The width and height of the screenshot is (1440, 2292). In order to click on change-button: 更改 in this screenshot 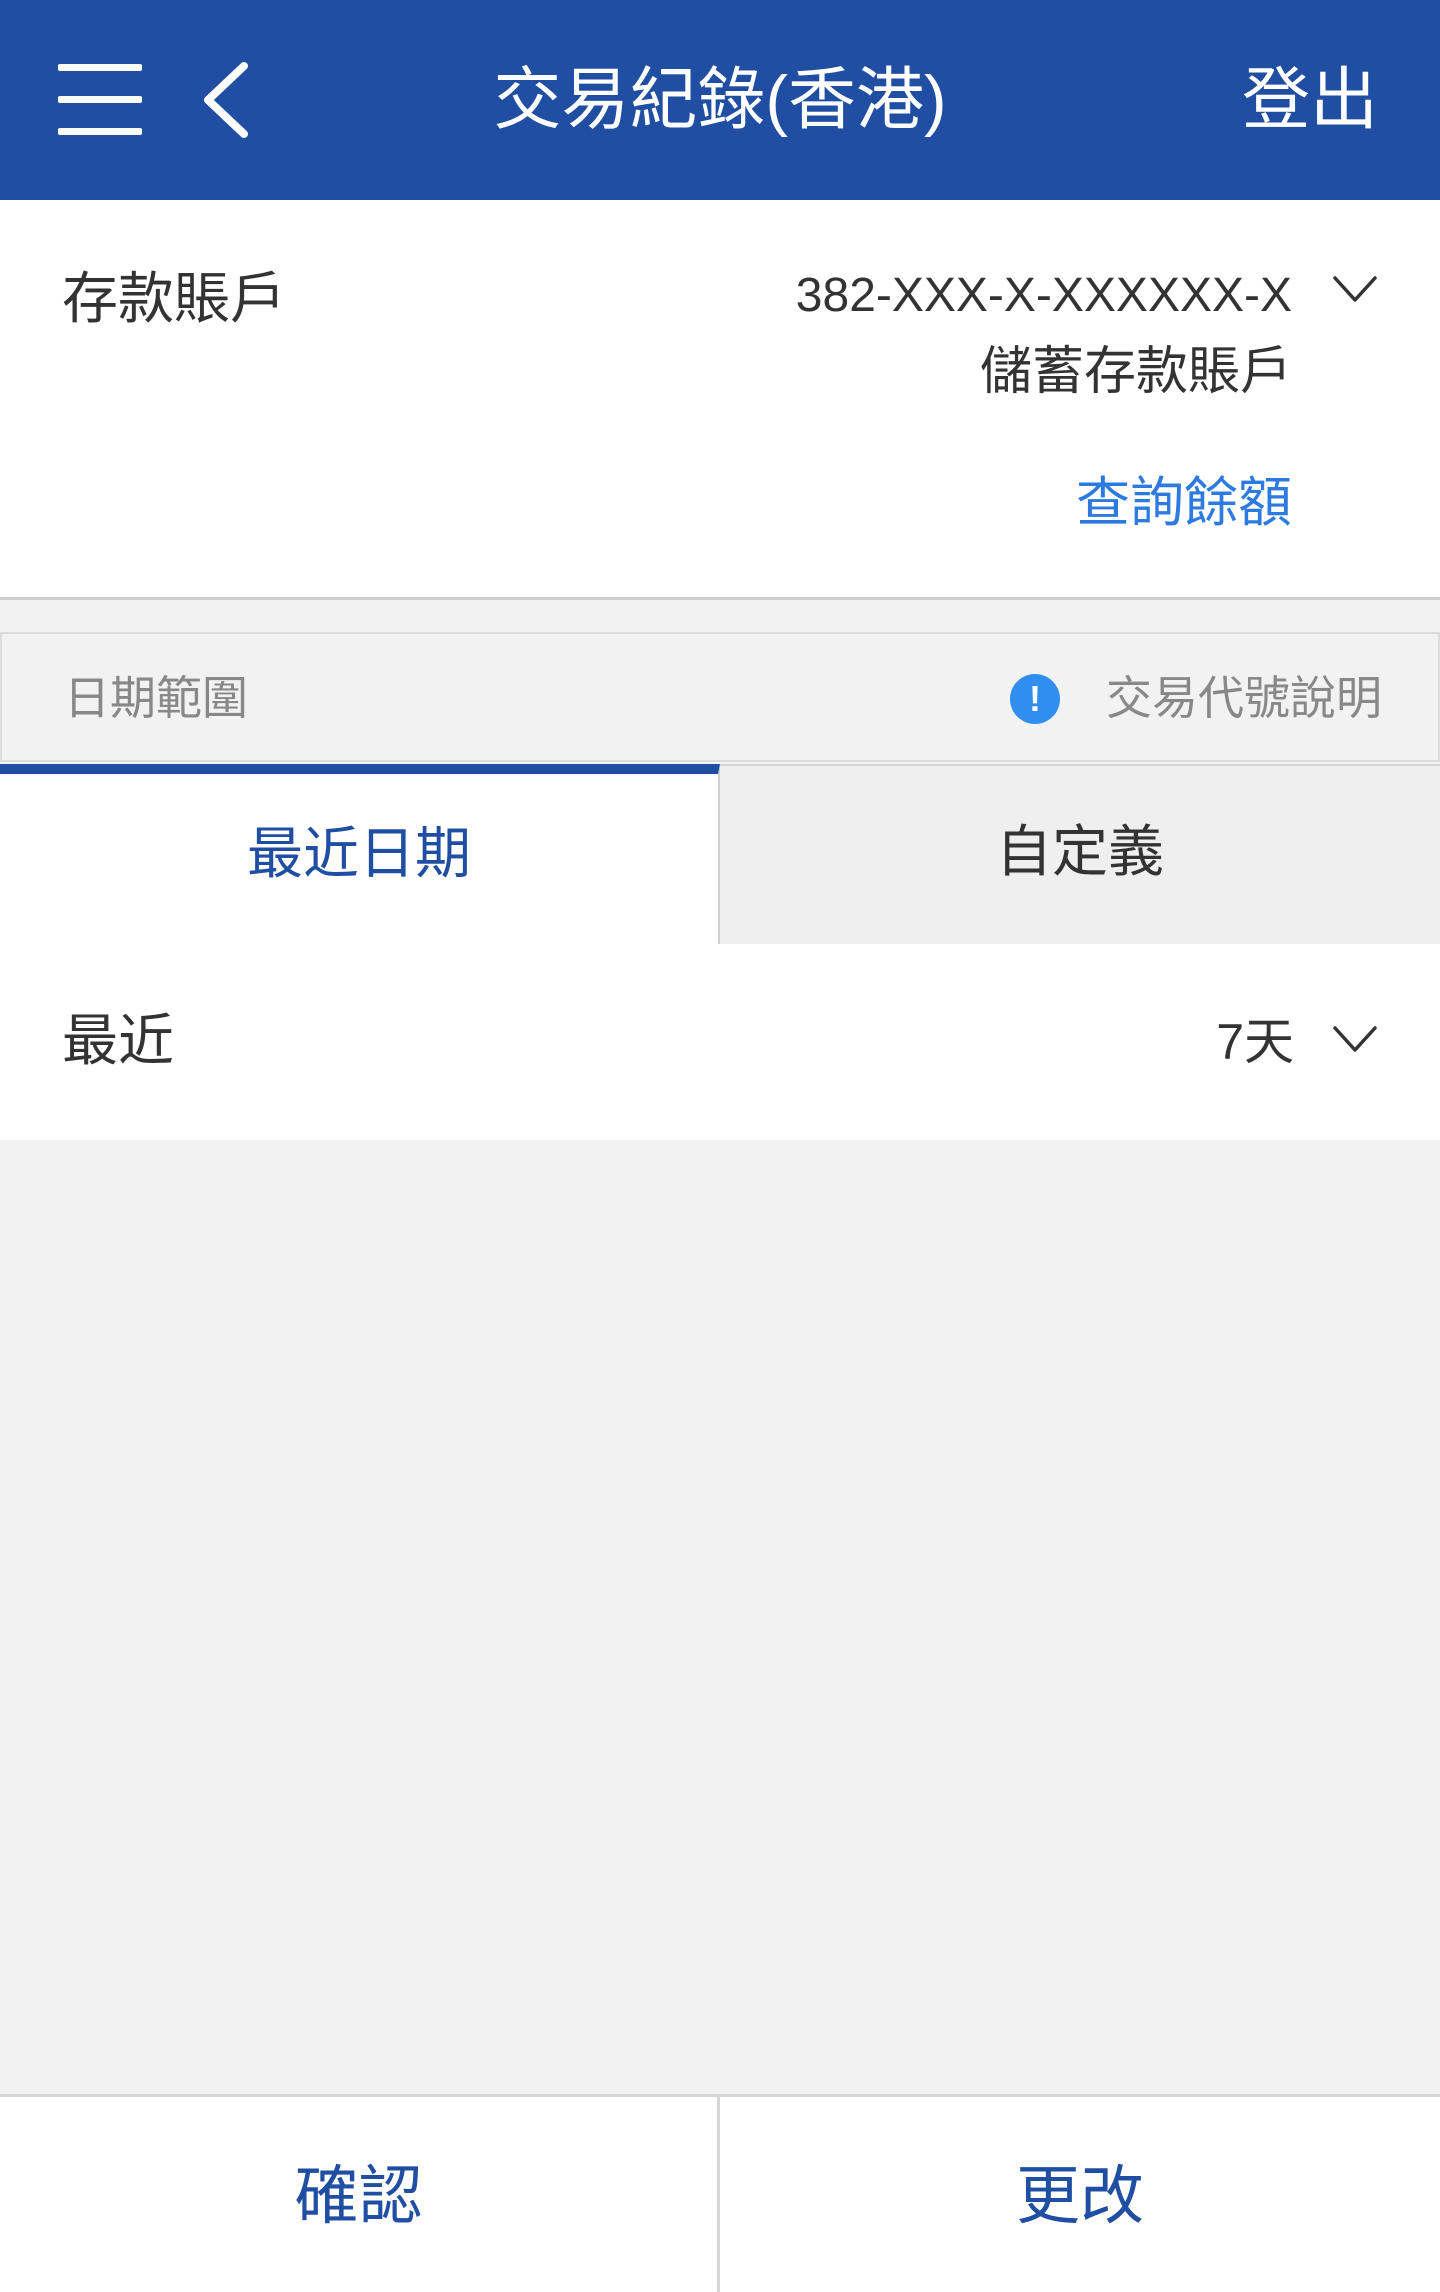, I will do `click(1080, 2194)`.